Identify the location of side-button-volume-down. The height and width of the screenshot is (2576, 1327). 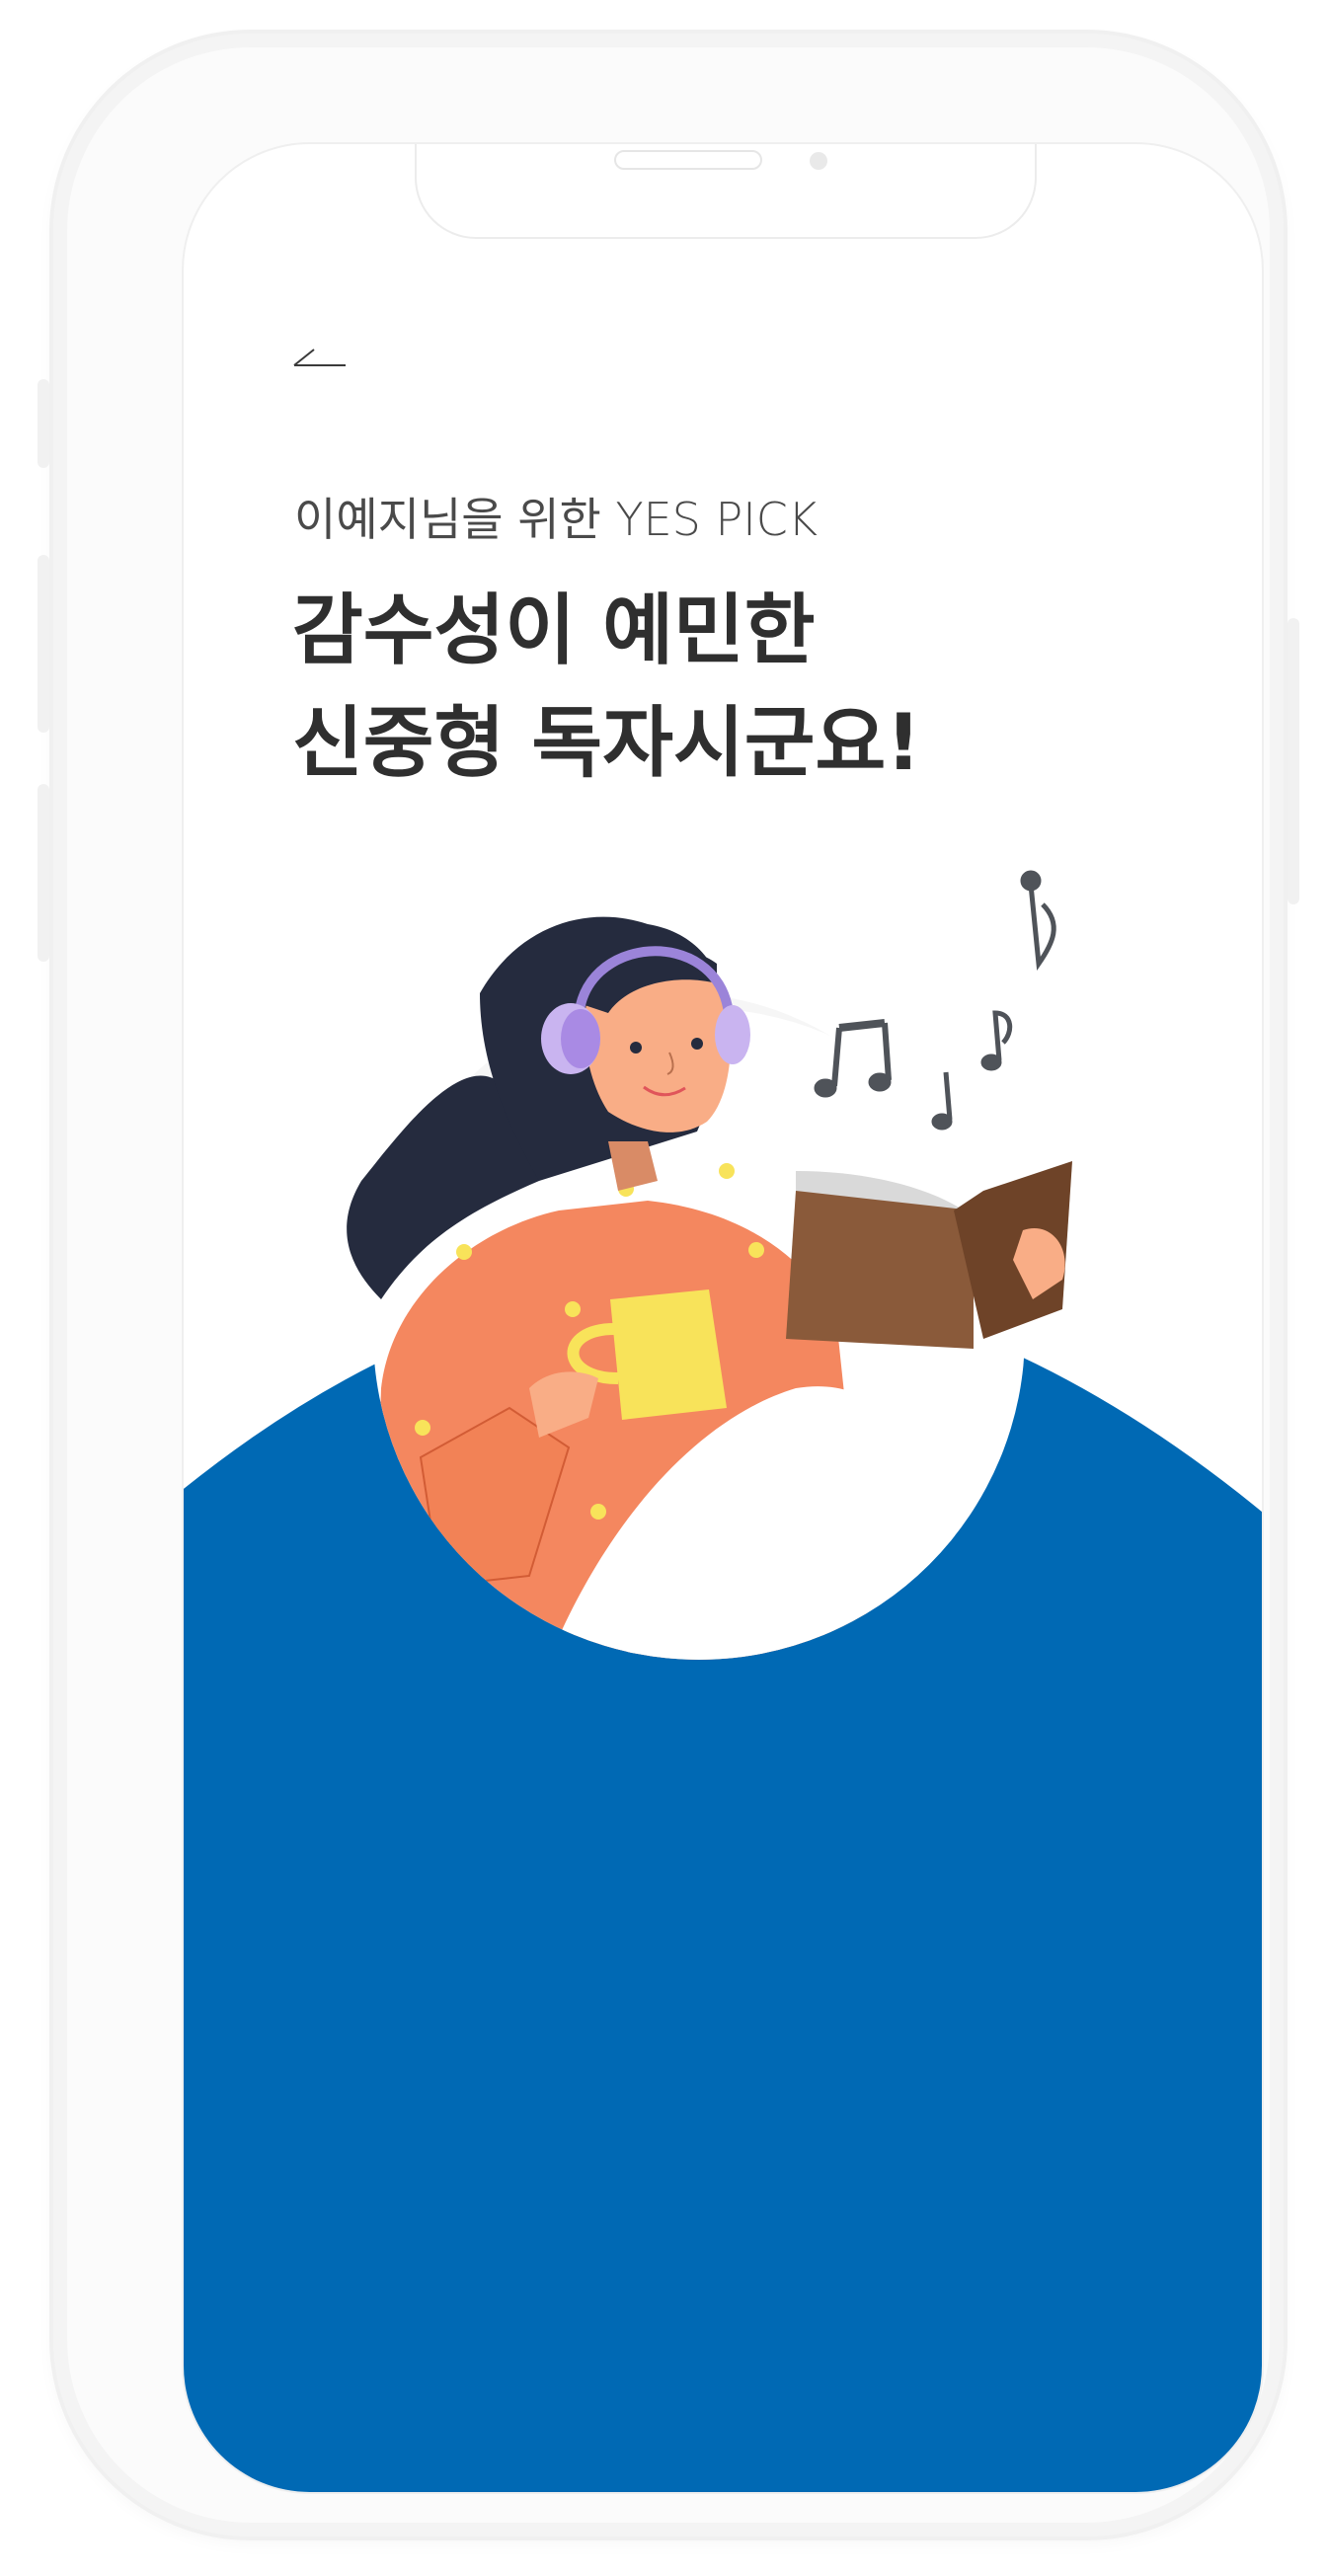
(43, 873).